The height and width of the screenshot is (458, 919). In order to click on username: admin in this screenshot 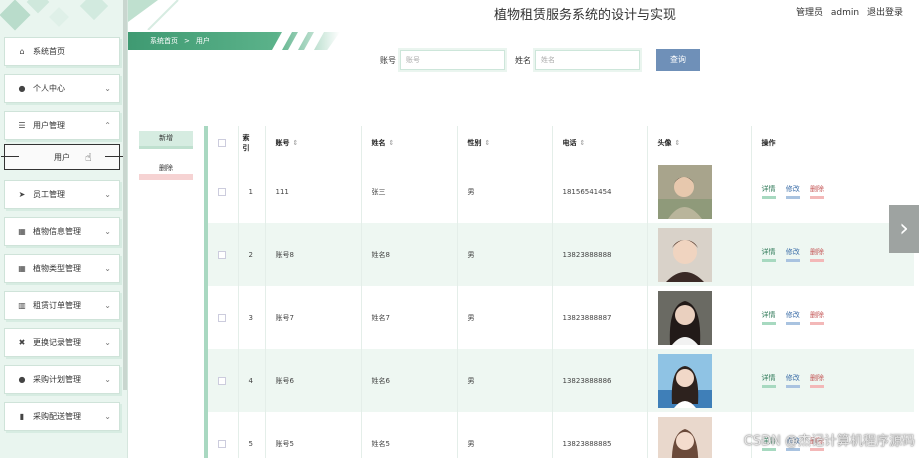, I will do `click(845, 13)`.